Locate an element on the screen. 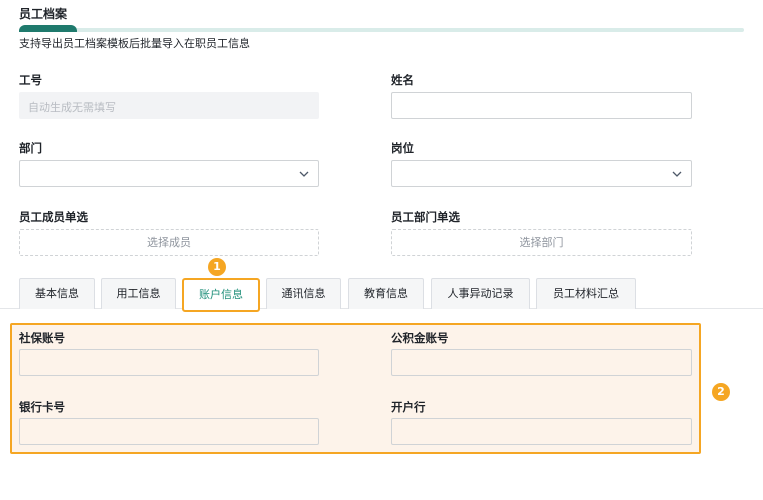  social-security-input is located at coordinates (169, 362).